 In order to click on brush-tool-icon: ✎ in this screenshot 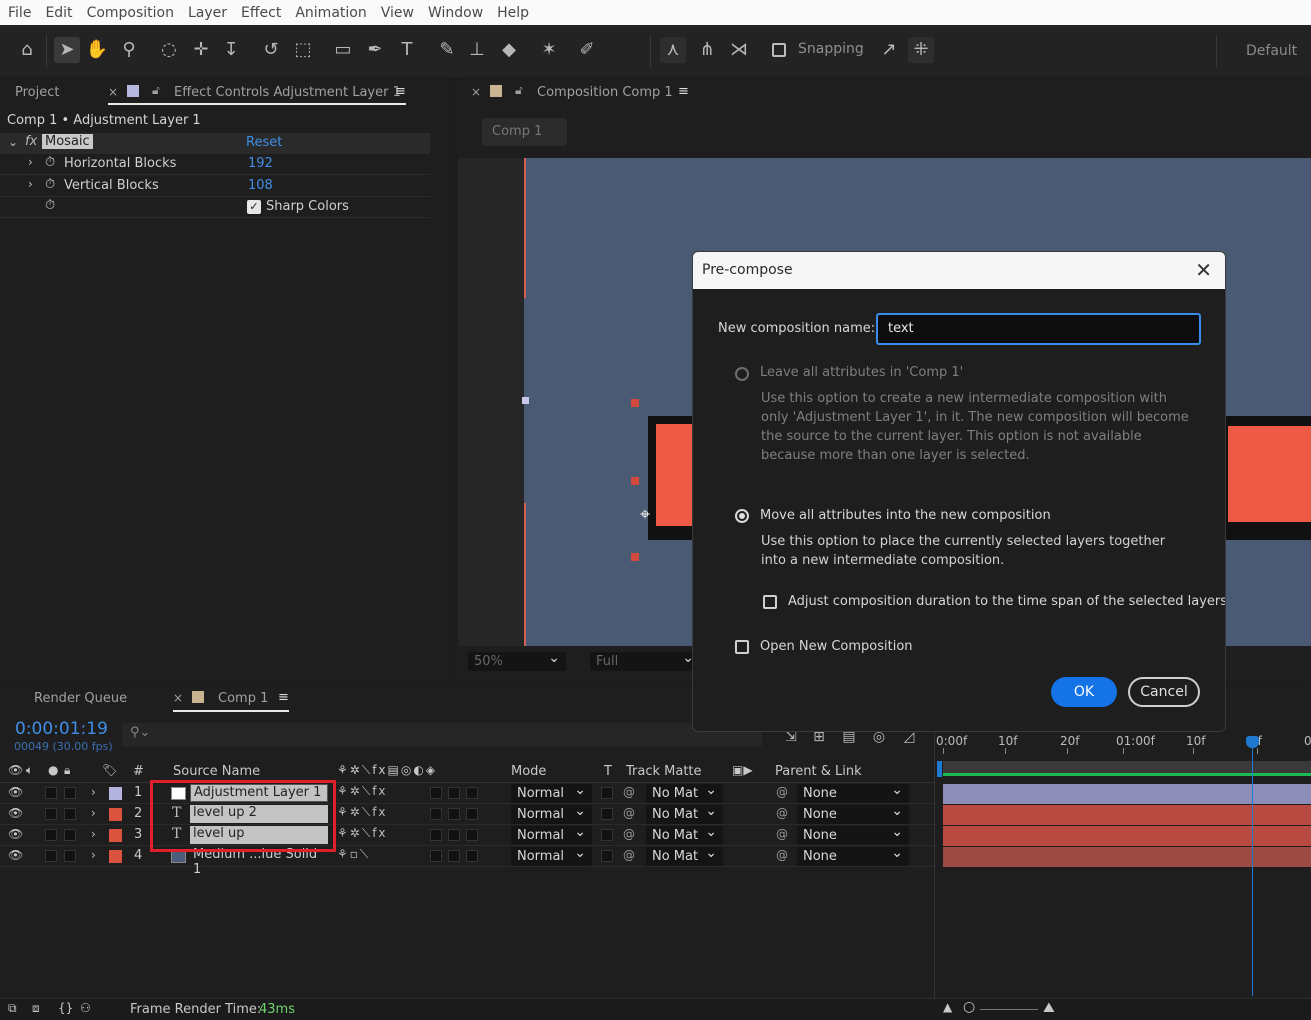, I will do `click(447, 50)`.